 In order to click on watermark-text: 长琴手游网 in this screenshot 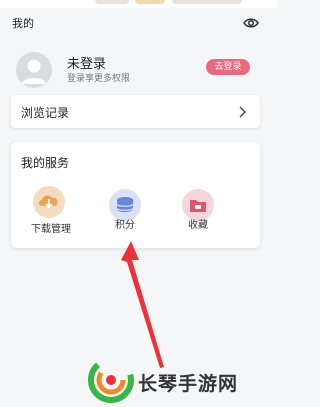, I will do `click(188, 384)`.